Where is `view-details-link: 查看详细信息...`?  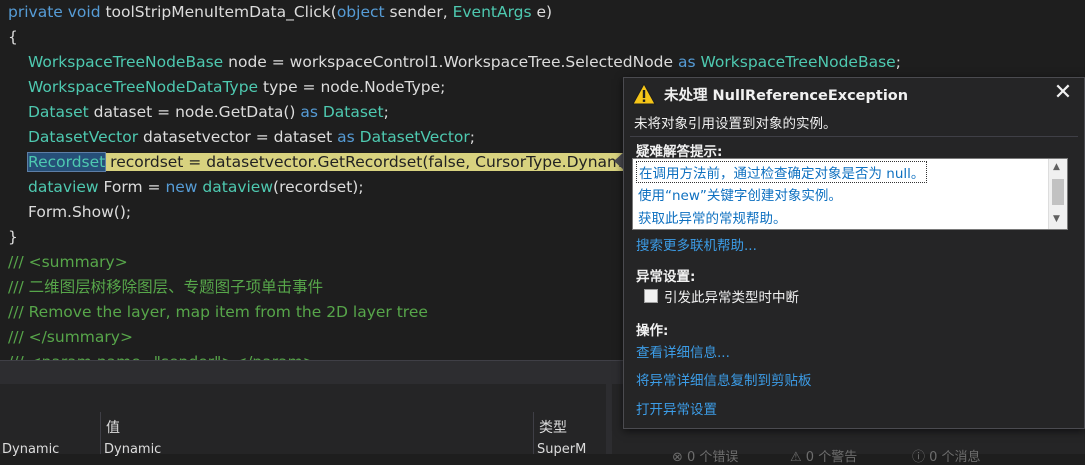
view-details-link: 查看详细信息... is located at coordinates (683, 351).